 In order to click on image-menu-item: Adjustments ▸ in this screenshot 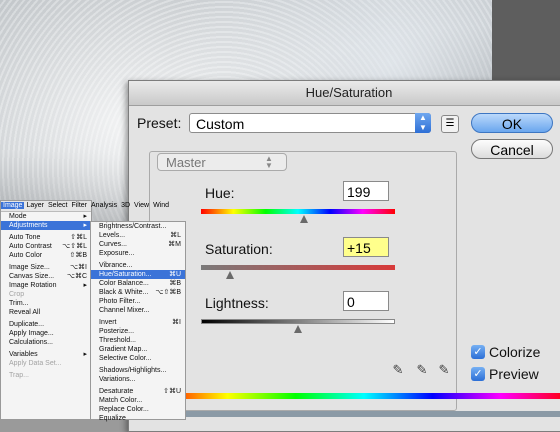, I will do `click(46, 225)`.